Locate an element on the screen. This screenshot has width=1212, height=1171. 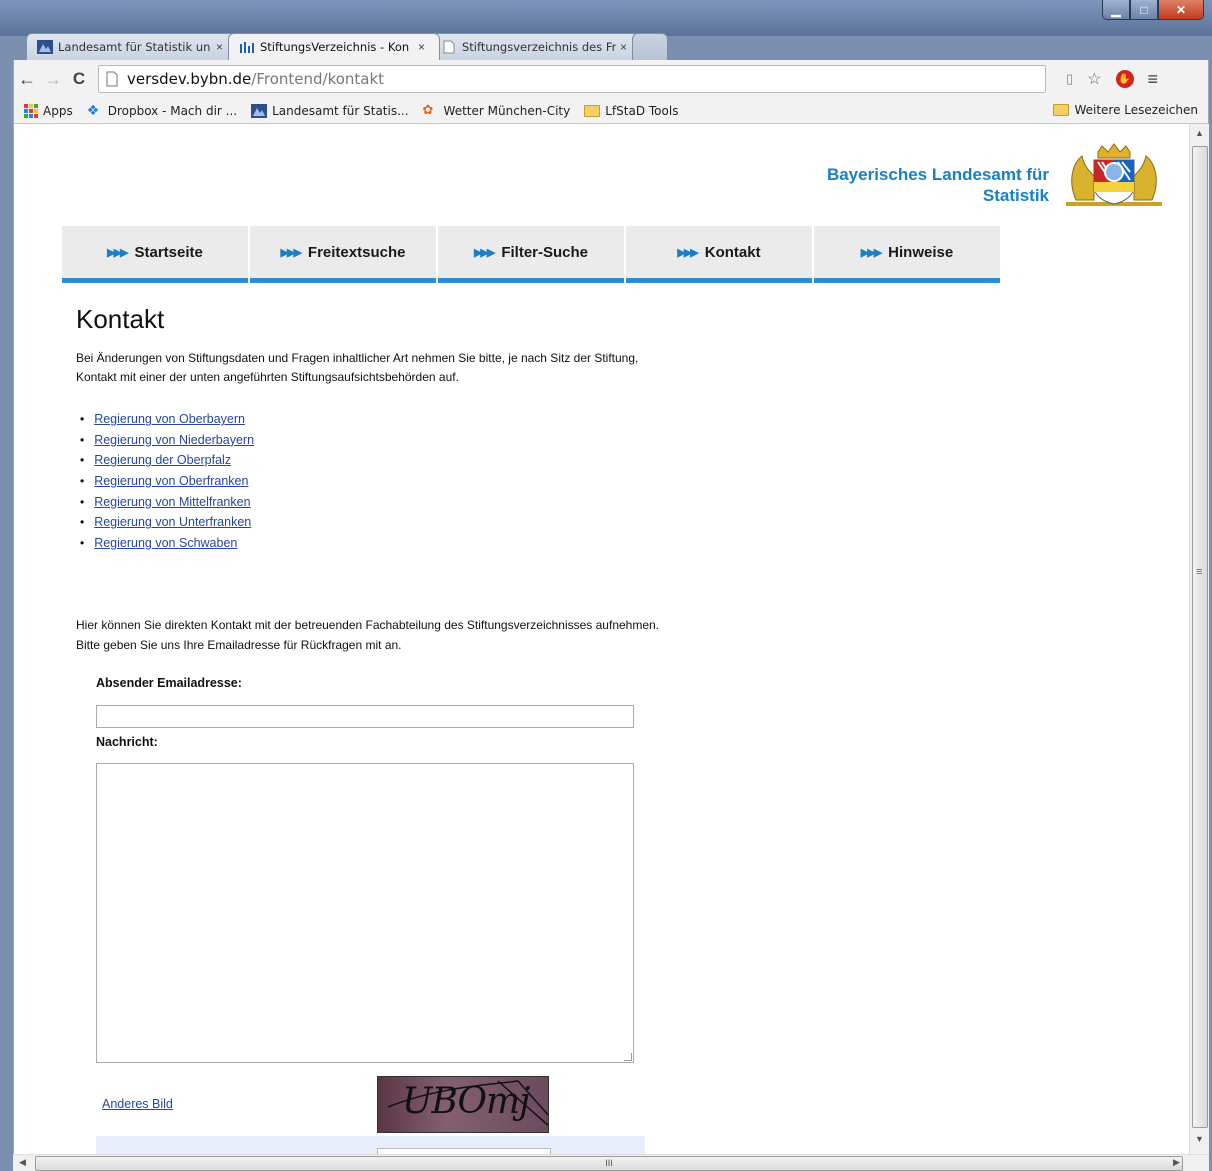
window-controls: ▁ □ ✕ is located at coordinates (1153, 10).